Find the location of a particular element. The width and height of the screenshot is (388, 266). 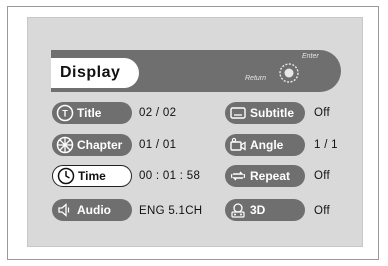

chapter-icon is located at coordinates (65, 145).